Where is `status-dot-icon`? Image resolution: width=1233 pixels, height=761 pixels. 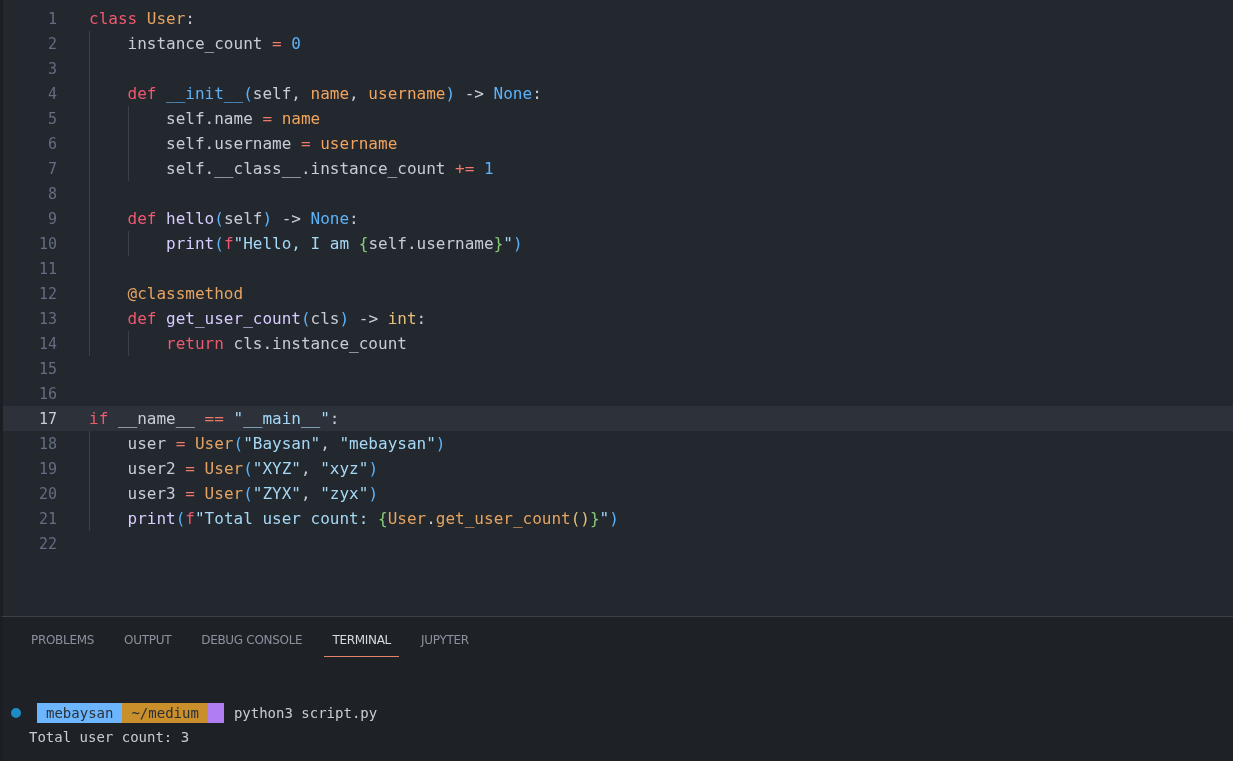 status-dot-icon is located at coordinates (16, 713).